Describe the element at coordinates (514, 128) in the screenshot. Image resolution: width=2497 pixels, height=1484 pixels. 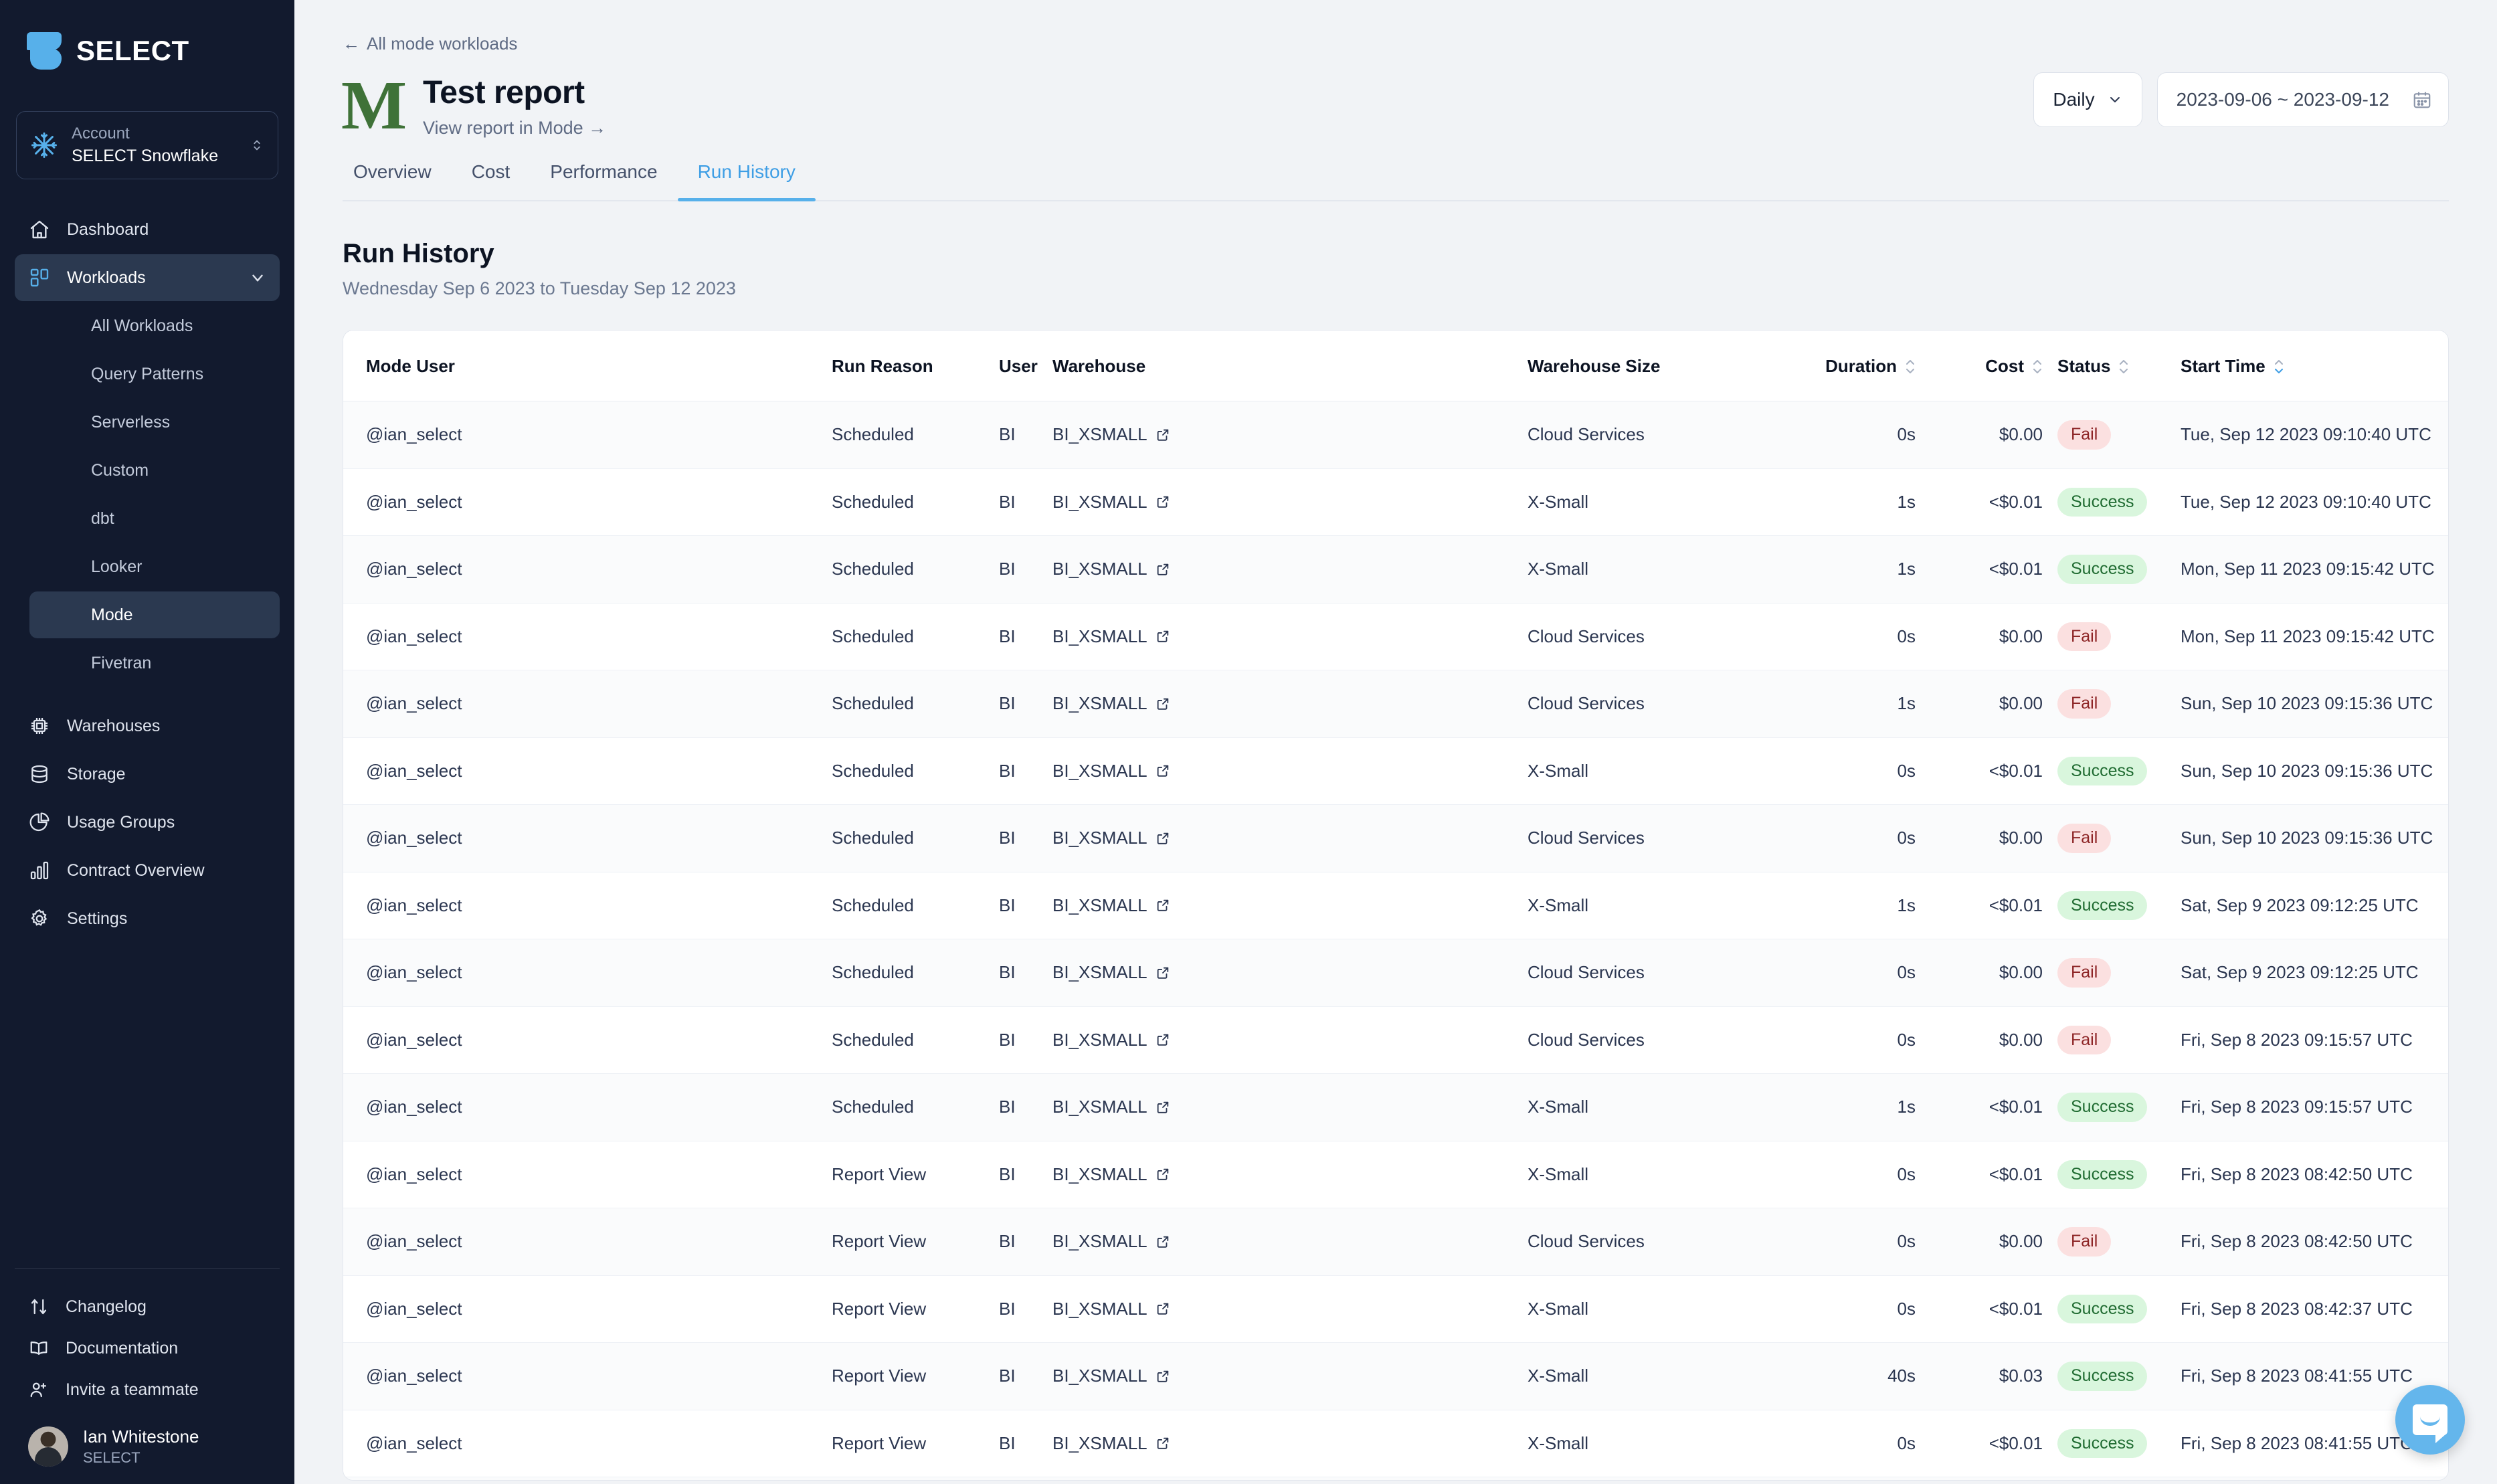
I see `view-report-in-mode-link: View report in Mode →` at that location.